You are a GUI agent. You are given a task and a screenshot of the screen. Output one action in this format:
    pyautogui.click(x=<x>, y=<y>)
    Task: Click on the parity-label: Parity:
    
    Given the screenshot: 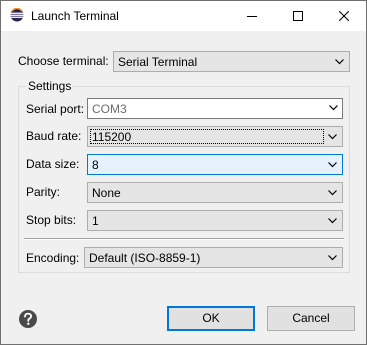 What is the action you would take?
    pyautogui.click(x=43, y=192)
    